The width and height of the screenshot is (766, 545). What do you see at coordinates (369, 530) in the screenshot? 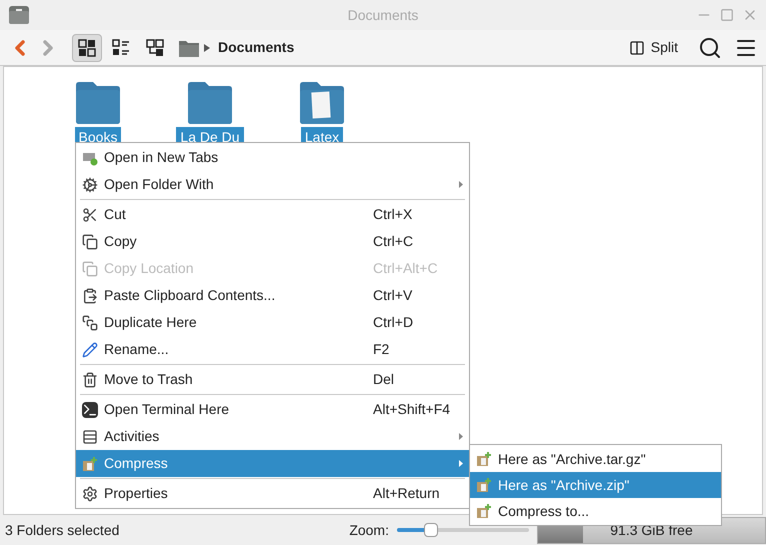
I see `zoom-label: Zoom:` at bounding box center [369, 530].